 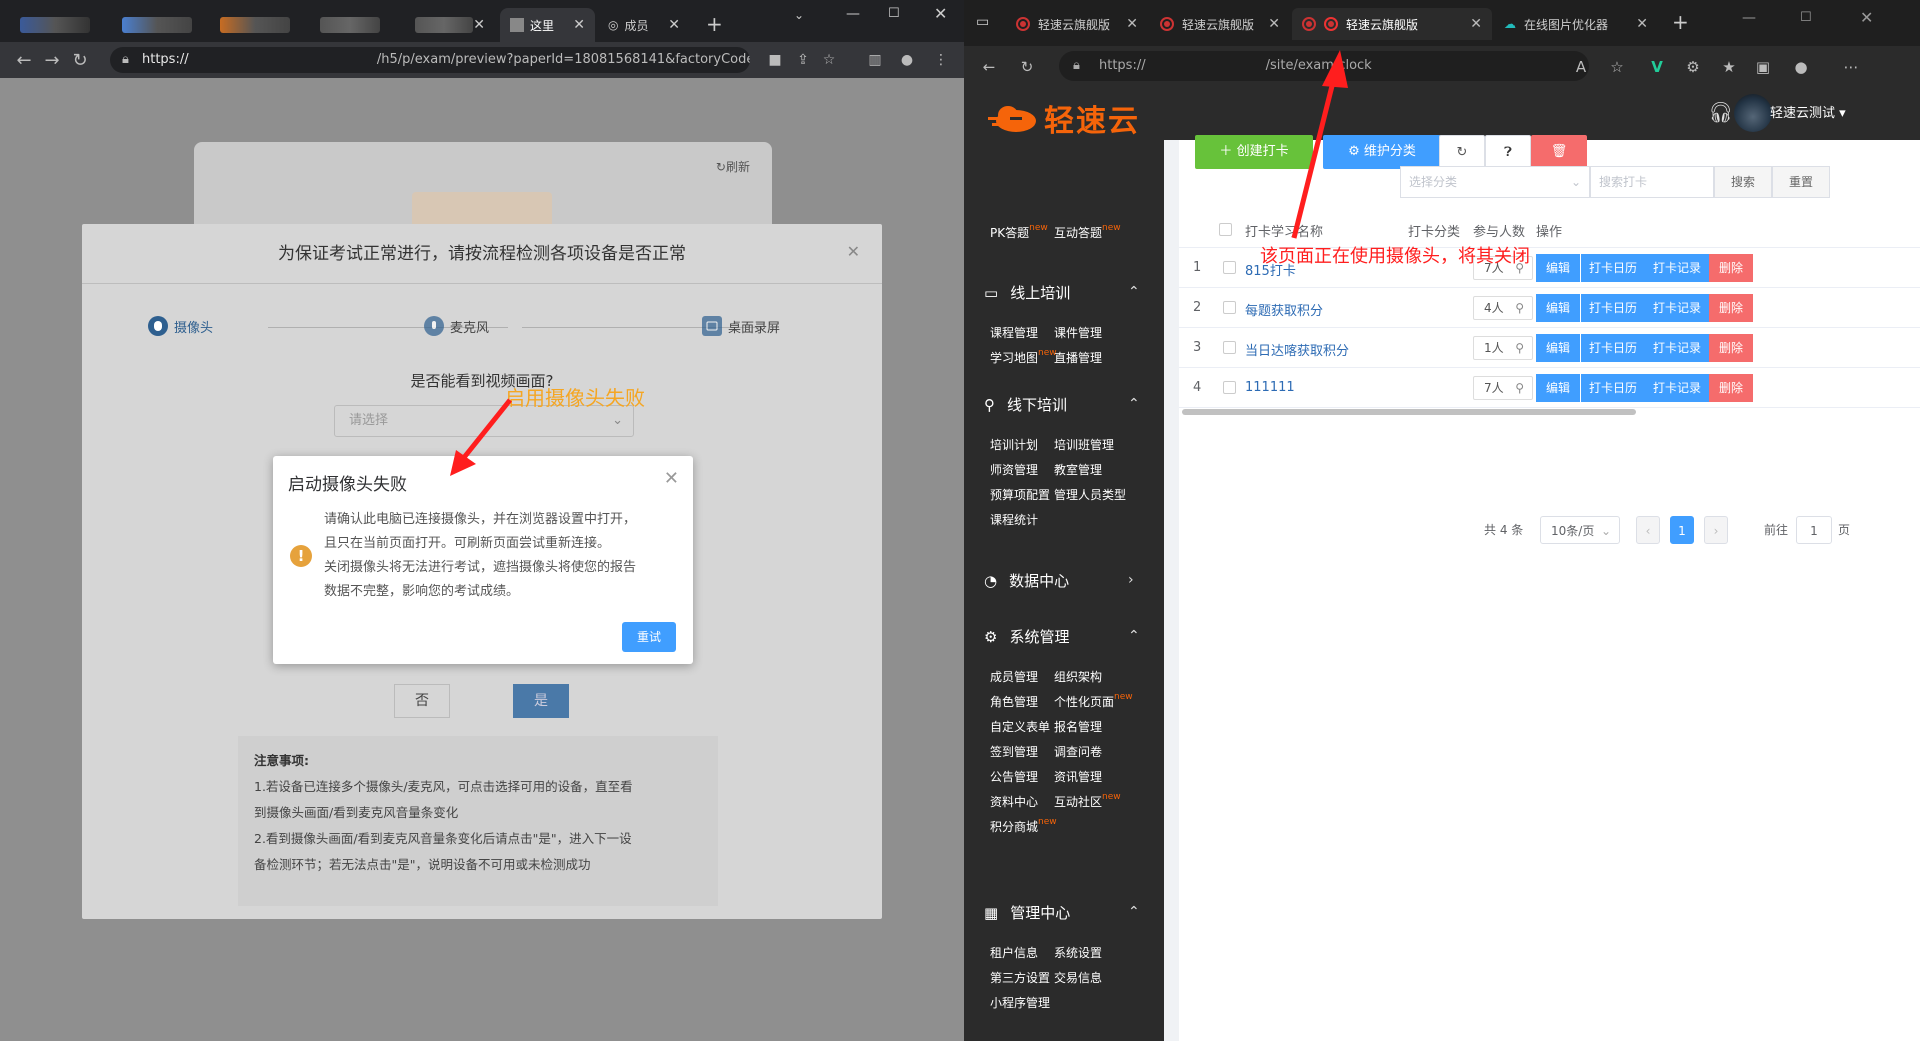 What do you see at coordinates (1743, 182) in the screenshot?
I see `search-button: 搜索` at bounding box center [1743, 182].